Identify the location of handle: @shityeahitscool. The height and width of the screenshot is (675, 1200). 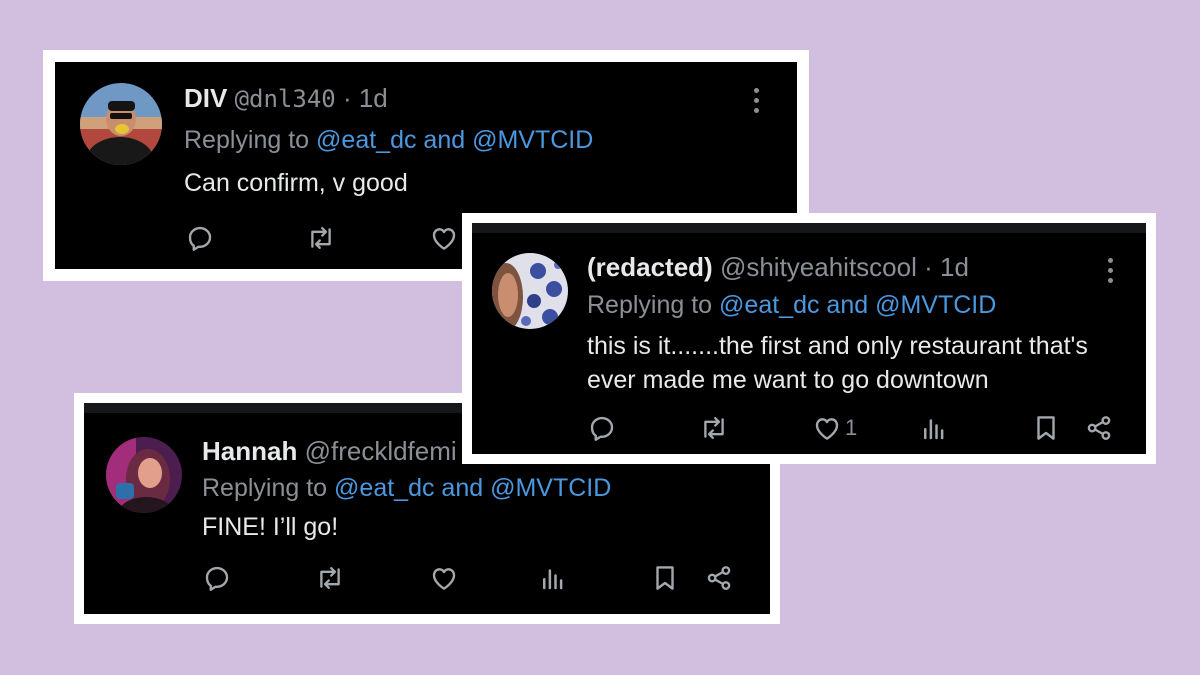
(818, 267).